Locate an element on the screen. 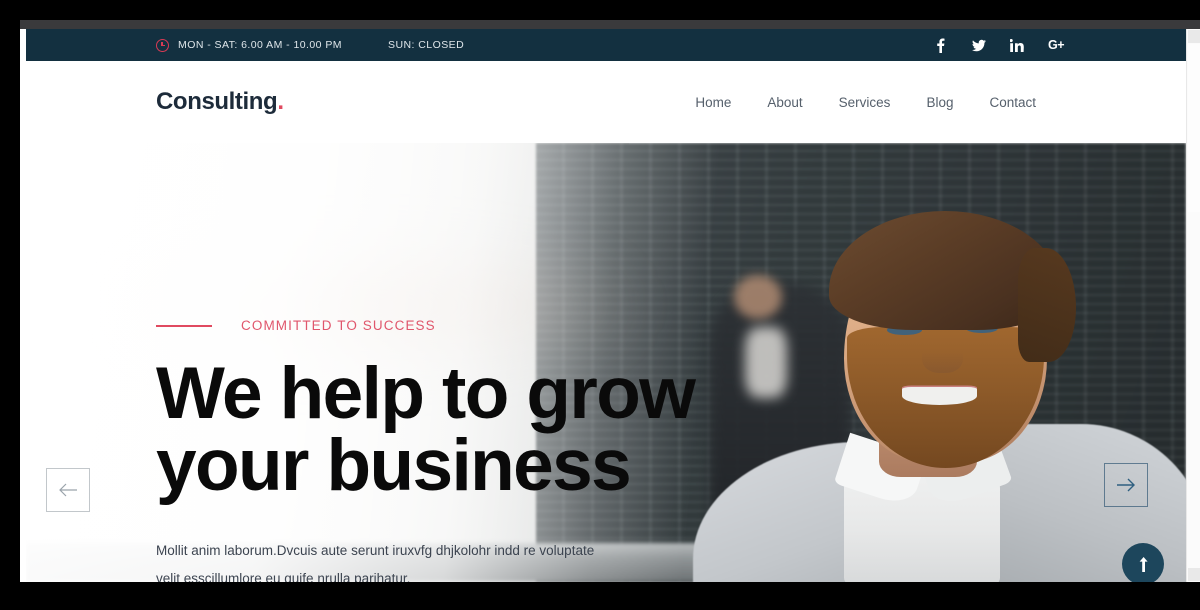  nav-item-contact: Contact is located at coordinates (1012, 102).